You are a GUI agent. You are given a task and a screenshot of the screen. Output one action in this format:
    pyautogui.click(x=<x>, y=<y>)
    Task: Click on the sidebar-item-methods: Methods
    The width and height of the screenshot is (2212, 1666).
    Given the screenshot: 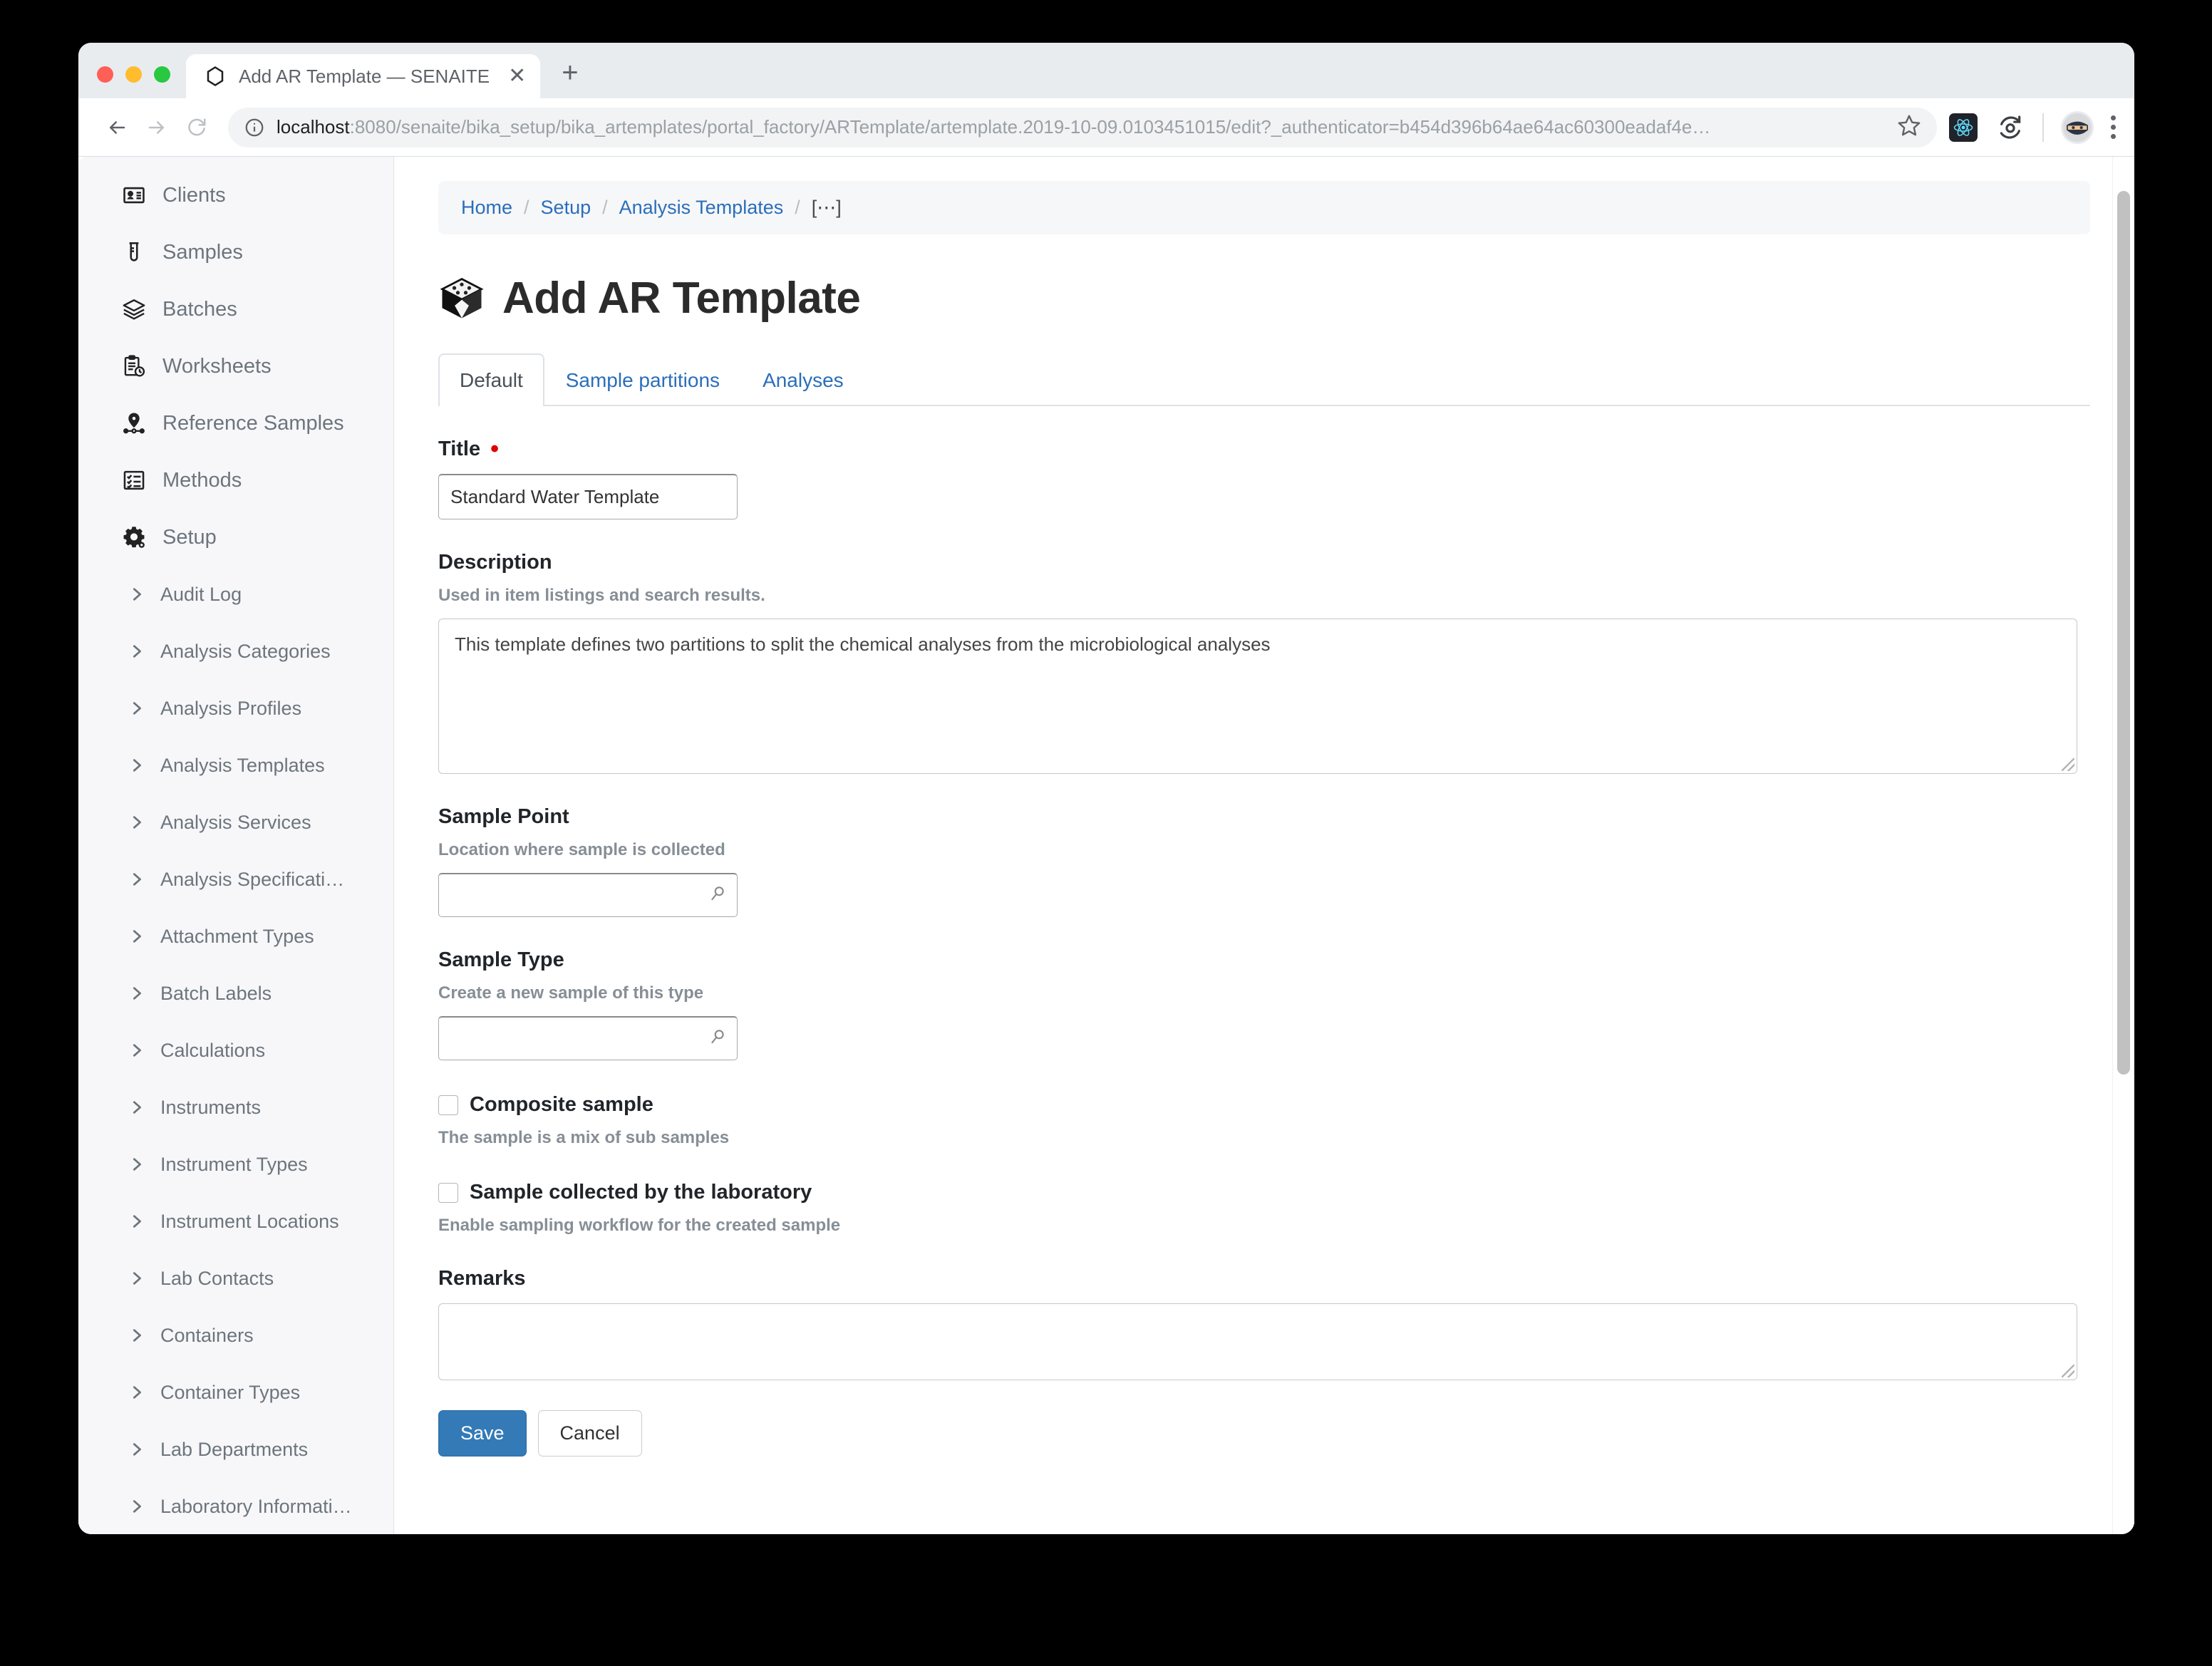 What is the action you would take?
    pyautogui.click(x=235, y=480)
    